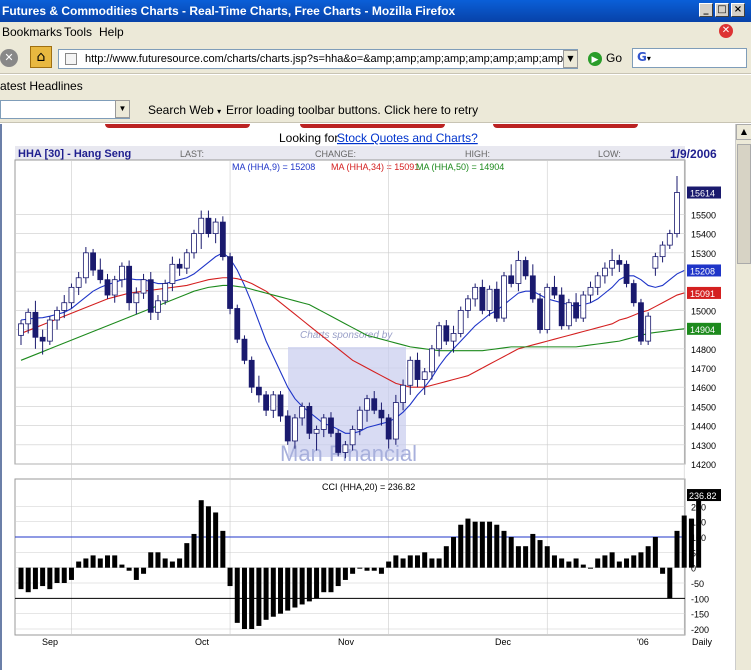  I want to click on home-icon: ⌂, so click(41, 57).